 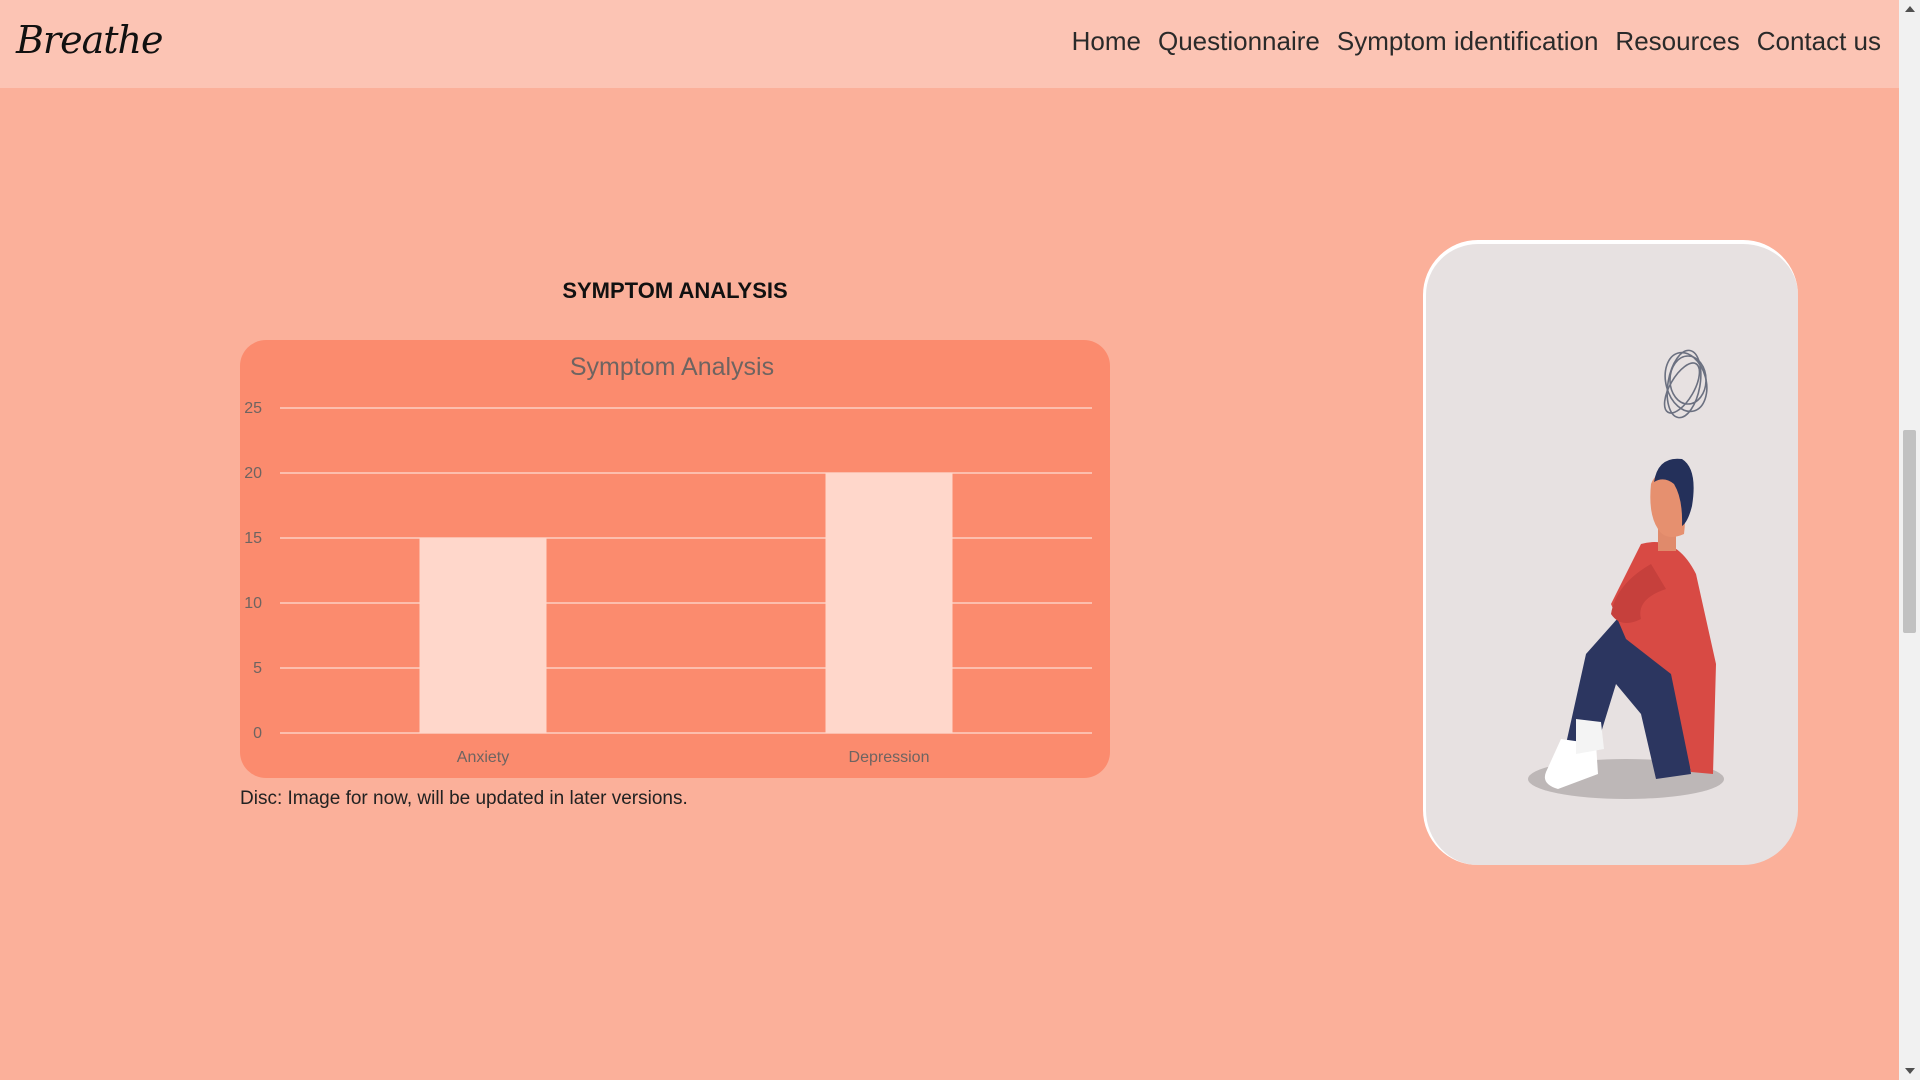 What do you see at coordinates (889, 757) in the screenshot?
I see `x-tick-label: Depression` at bounding box center [889, 757].